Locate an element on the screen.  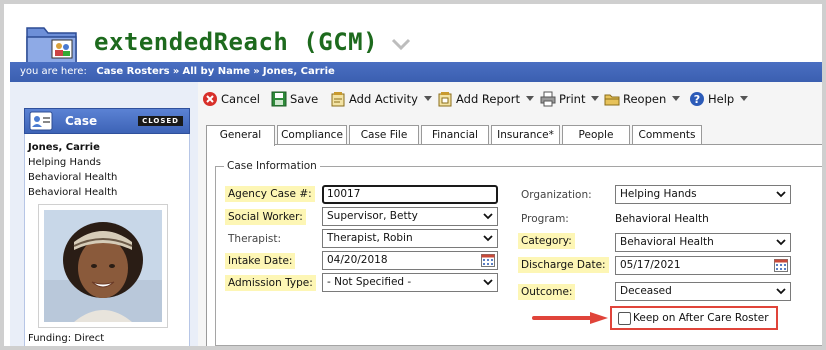
cancel-button: Cancel is located at coordinates (231, 99).